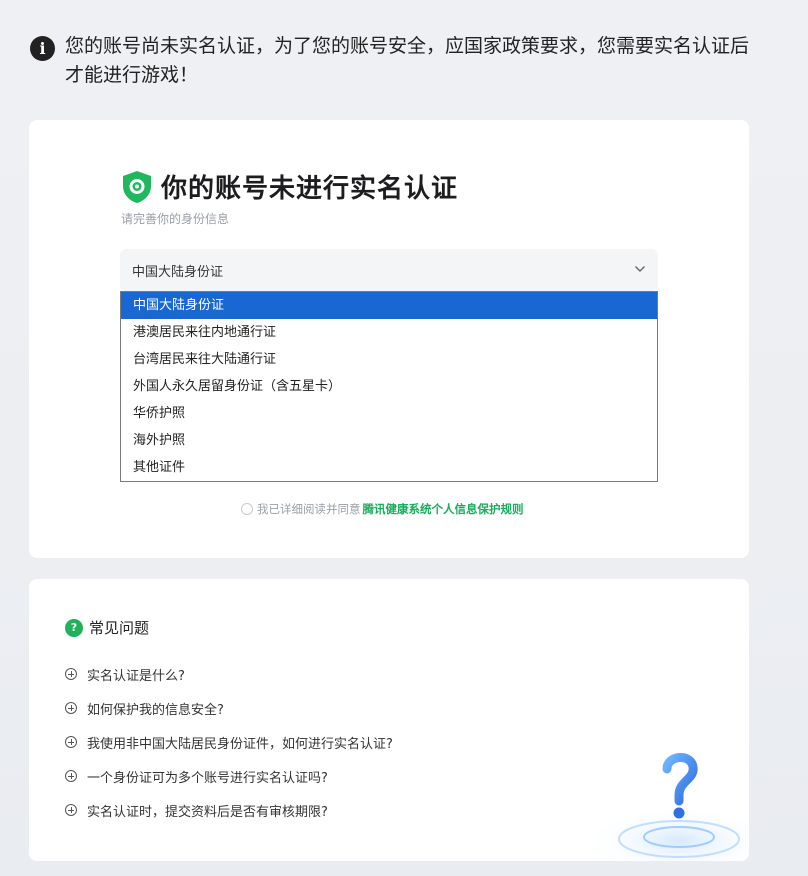 The height and width of the screenshot is (876, 808). I want to click on page-title: 你的账号未进行实名认证, so click(310, 189).